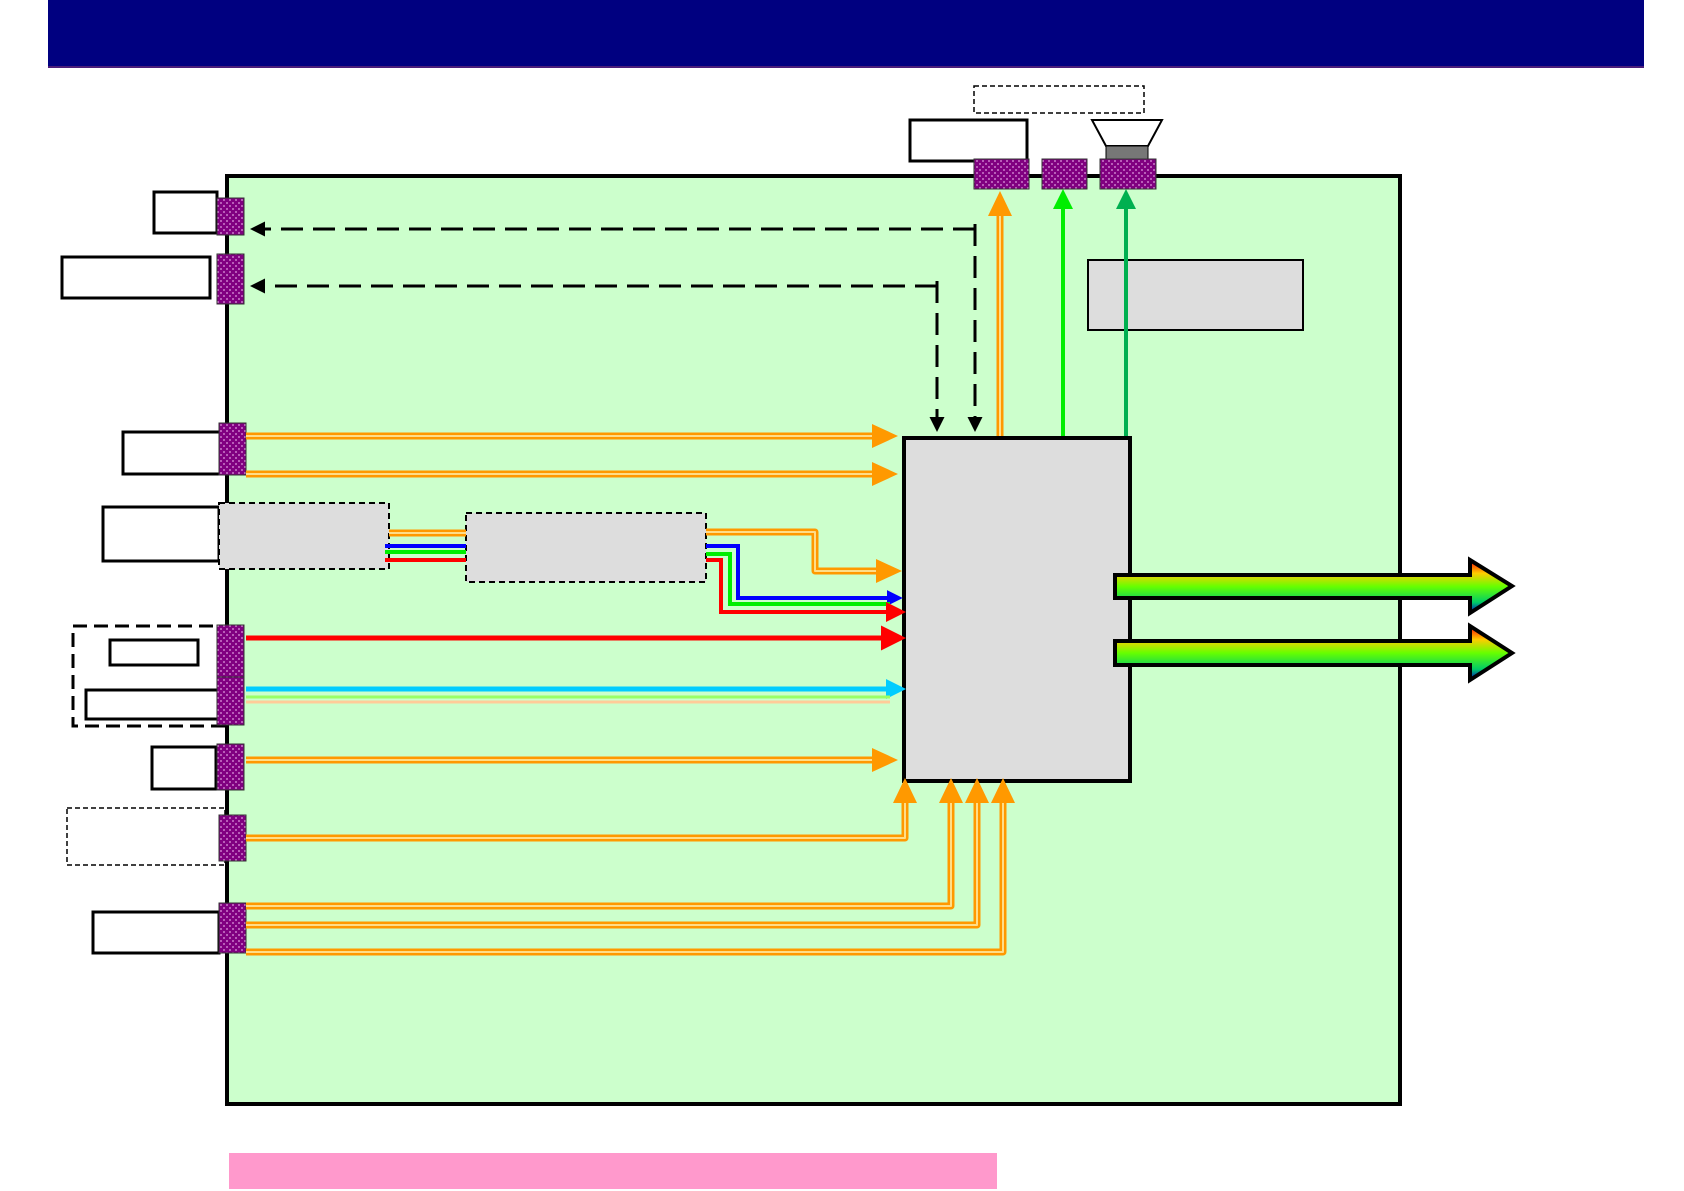 The width and height of the screenshot is (1684, 1191). What do you see at coordinates (1127, 139) in the screenshot?
I see `speaker-icon` at bounding box center [1127, 139].